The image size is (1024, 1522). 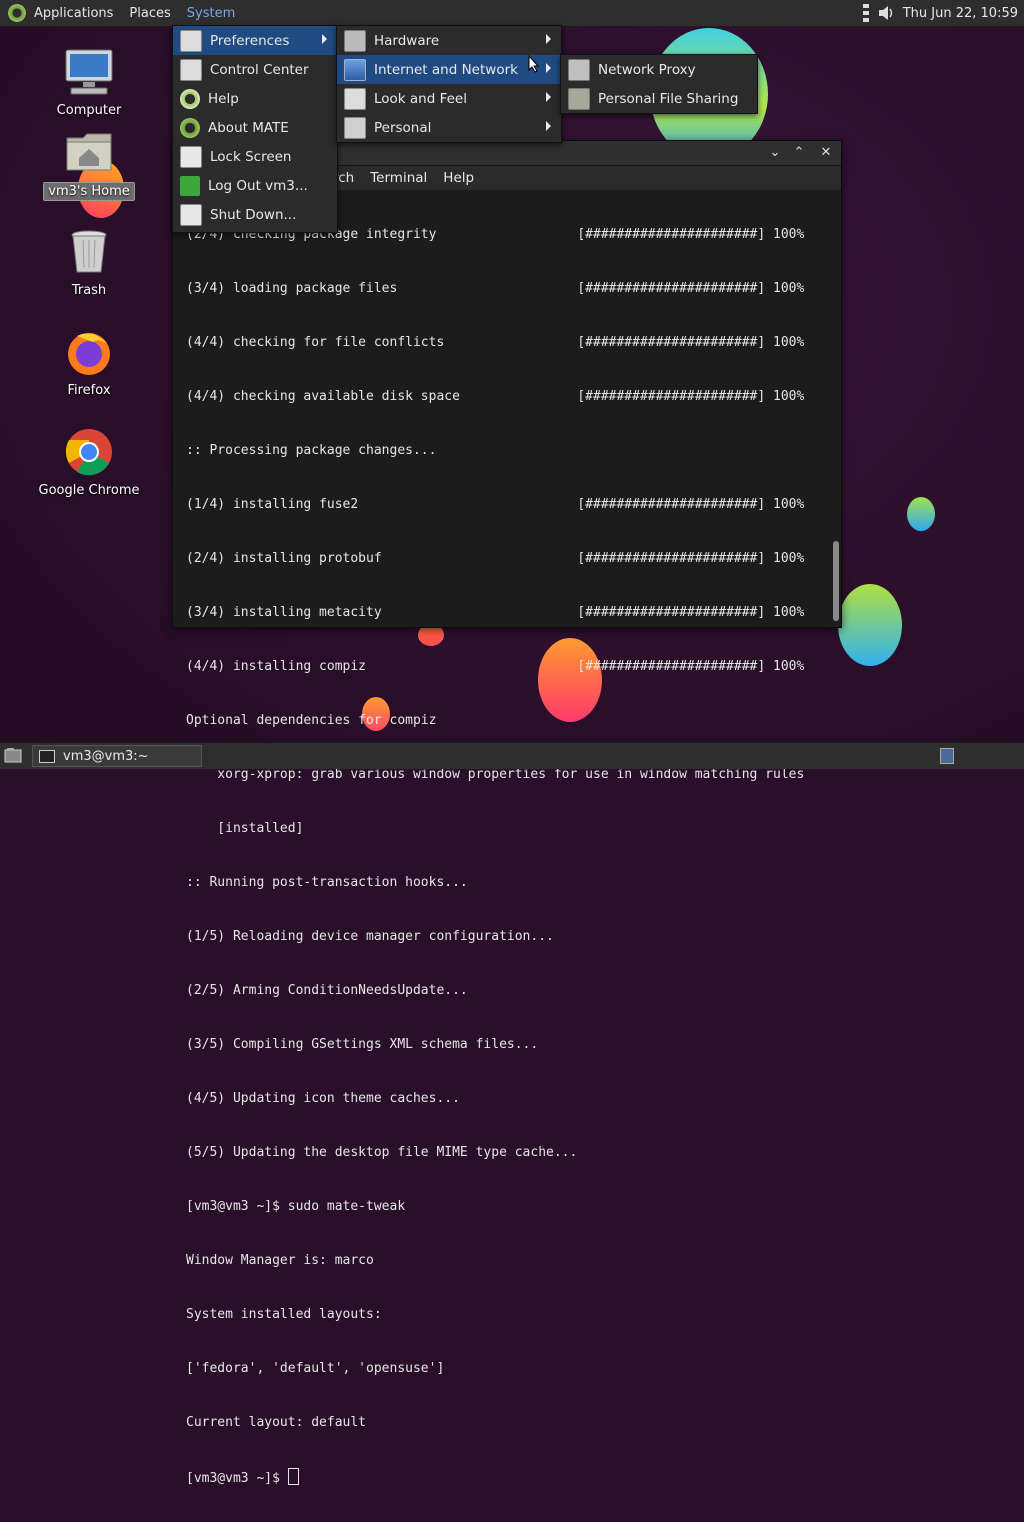 I want to click on menu-item-help: Help, so click(x=255, y=98).